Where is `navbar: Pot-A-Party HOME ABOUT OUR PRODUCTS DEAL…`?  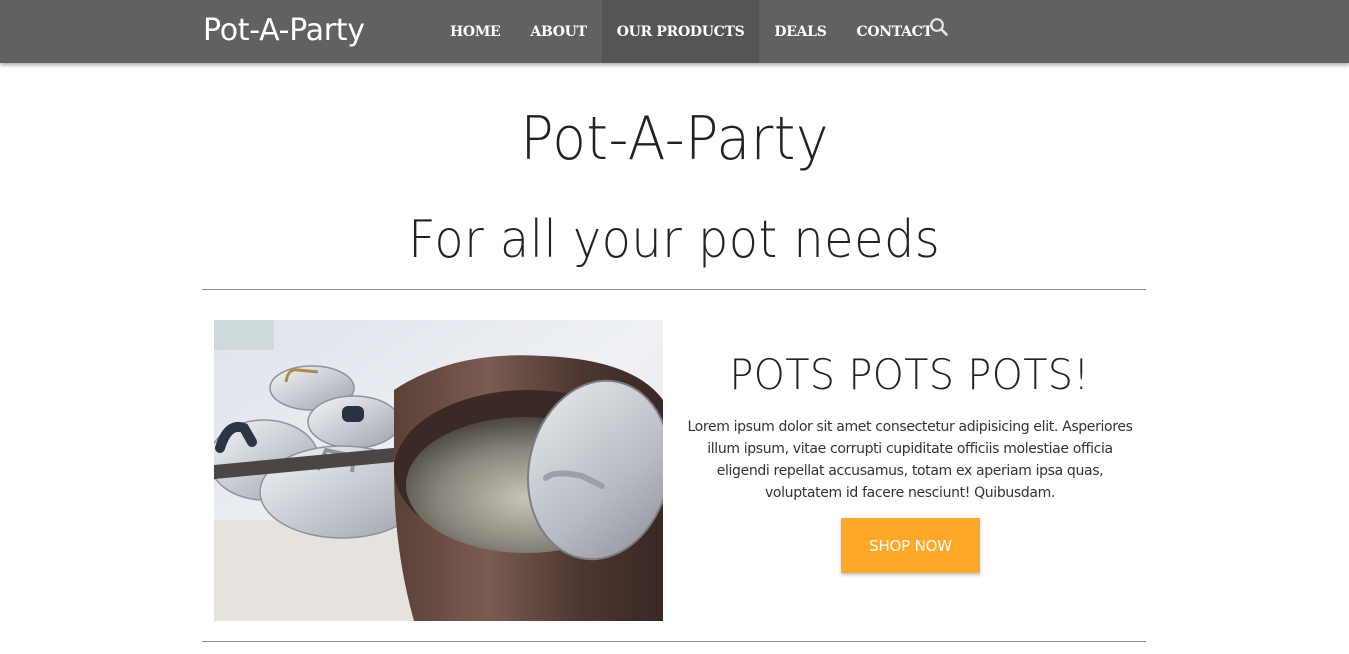 navbar: Pot-A-Party HOME ABOUT OUR PRODUCTS DEAL… is located at coordinates (674, 31).